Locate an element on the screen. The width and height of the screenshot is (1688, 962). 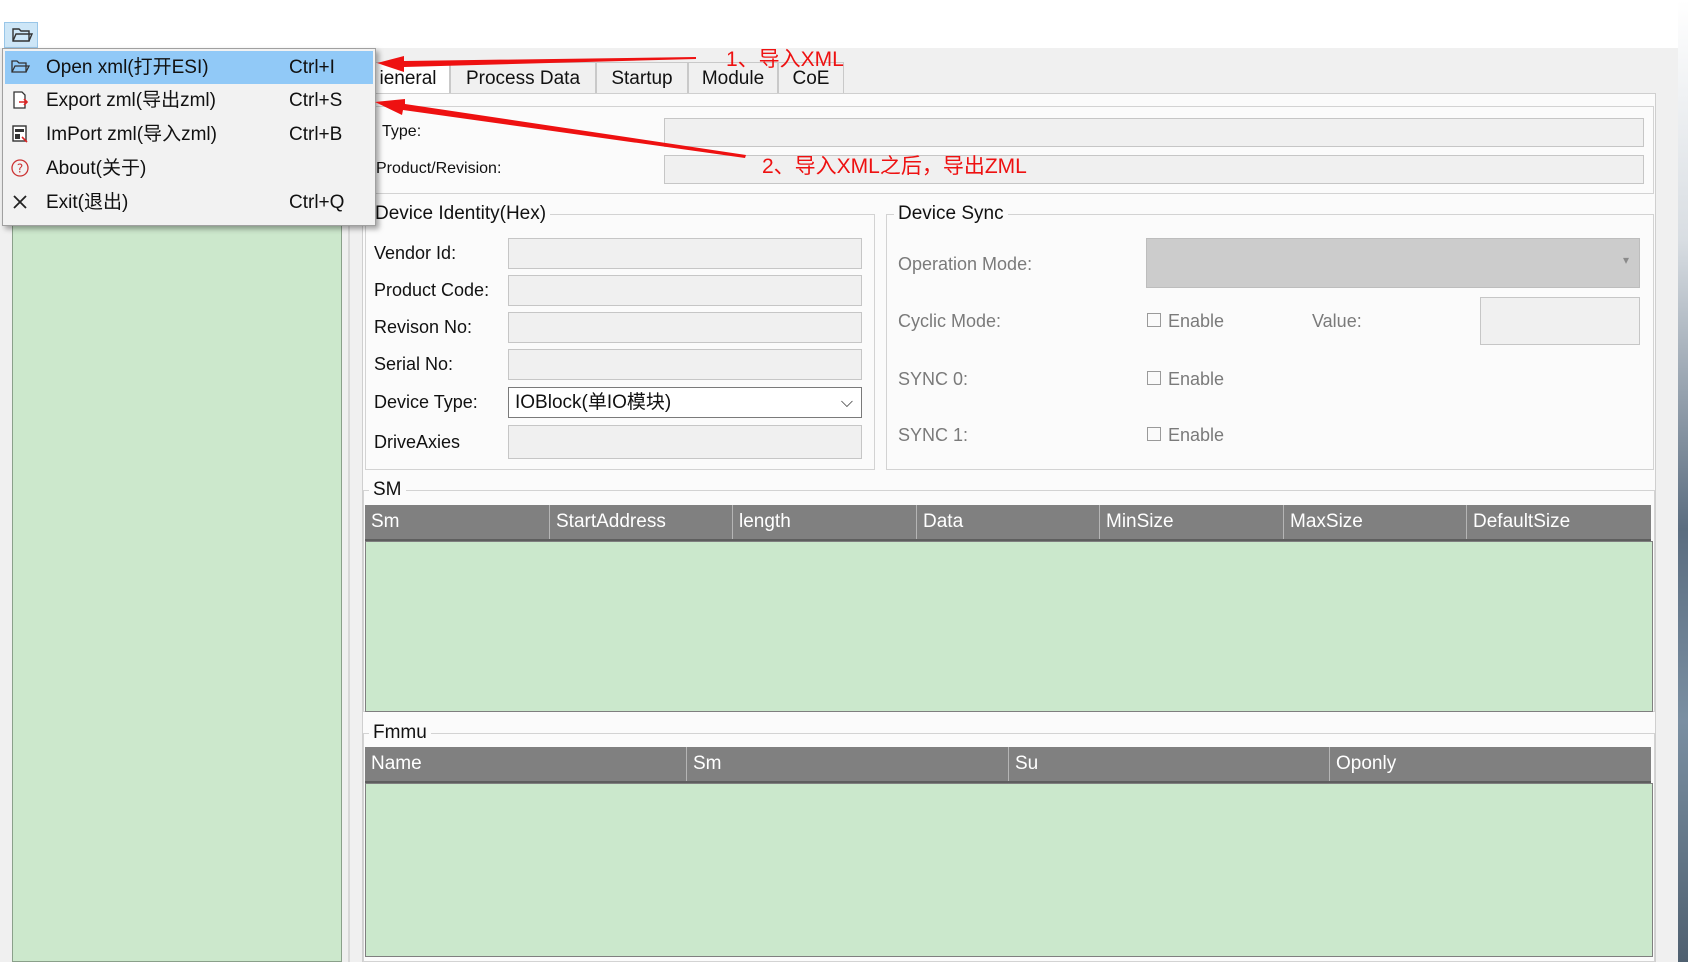
annotation-note-1: 1、导入XML is located at coordinates (785, 59).